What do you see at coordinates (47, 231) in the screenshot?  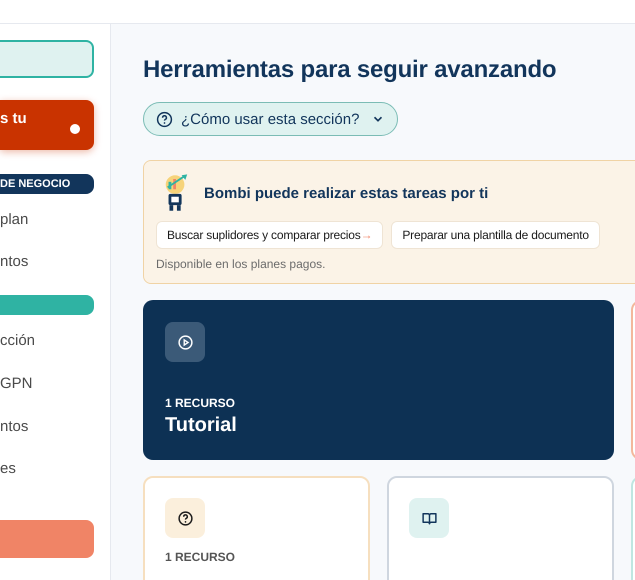 I see `sidebar-item: plan` at bounding box center [47, 231].